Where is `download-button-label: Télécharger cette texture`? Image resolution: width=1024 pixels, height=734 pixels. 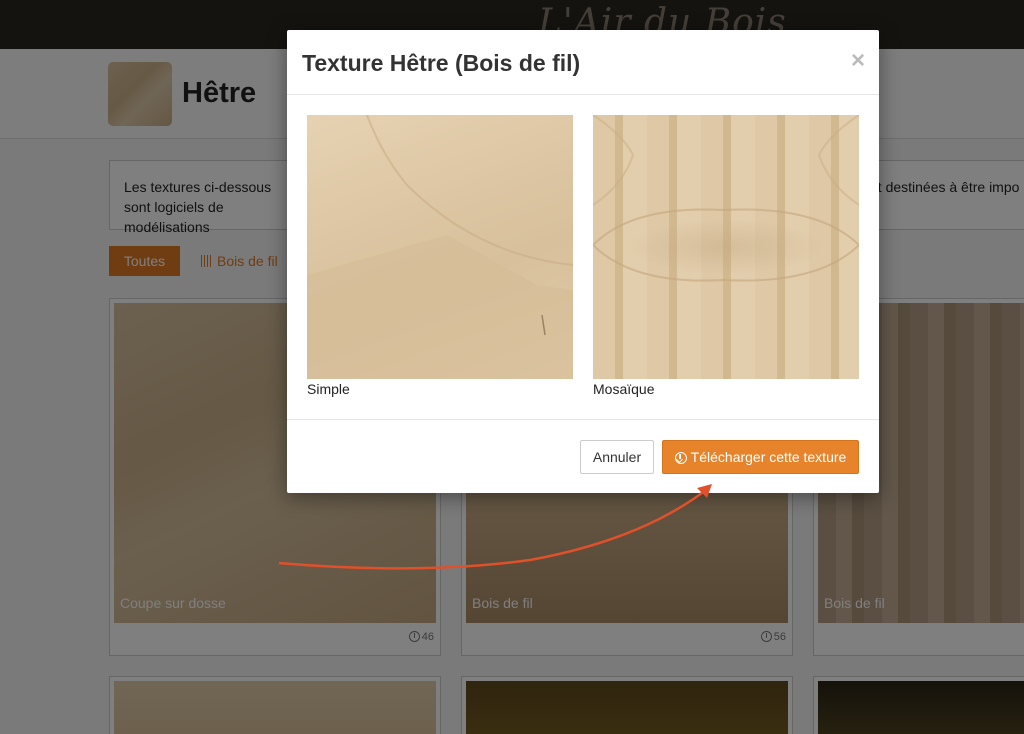
download-button-label: Télécharger cette texture is located at coordinates (768, 457).